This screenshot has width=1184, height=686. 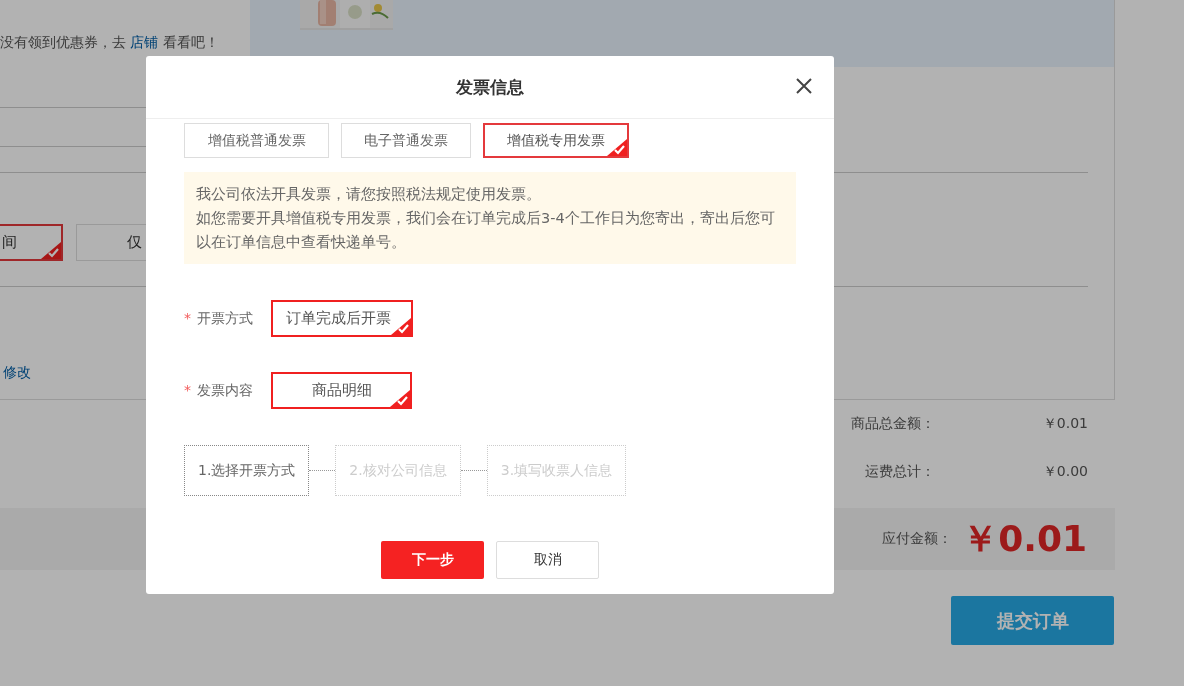 What do you see at coordinates (900, 472) in the screenshot?
I see `summary-label: 运费总计：` at bounding box center [900, 472].